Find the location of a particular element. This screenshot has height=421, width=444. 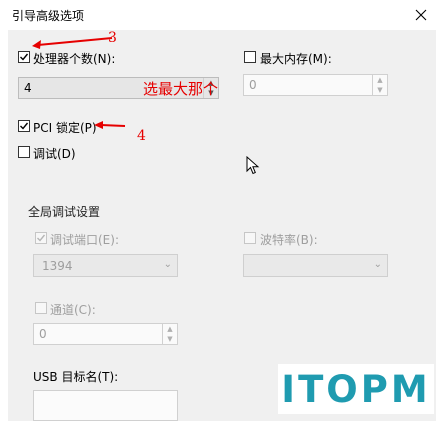

watermark-text: ITOPM is located at coordinates (356, 389).